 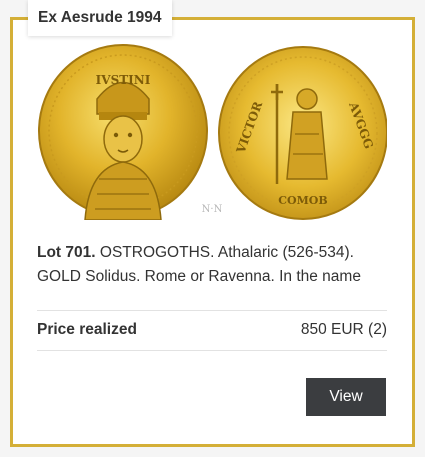 What do you see at coordinates (87, 329) in the screenshot?
I see `price-label: Price realized` at bounding box center [87, 329].